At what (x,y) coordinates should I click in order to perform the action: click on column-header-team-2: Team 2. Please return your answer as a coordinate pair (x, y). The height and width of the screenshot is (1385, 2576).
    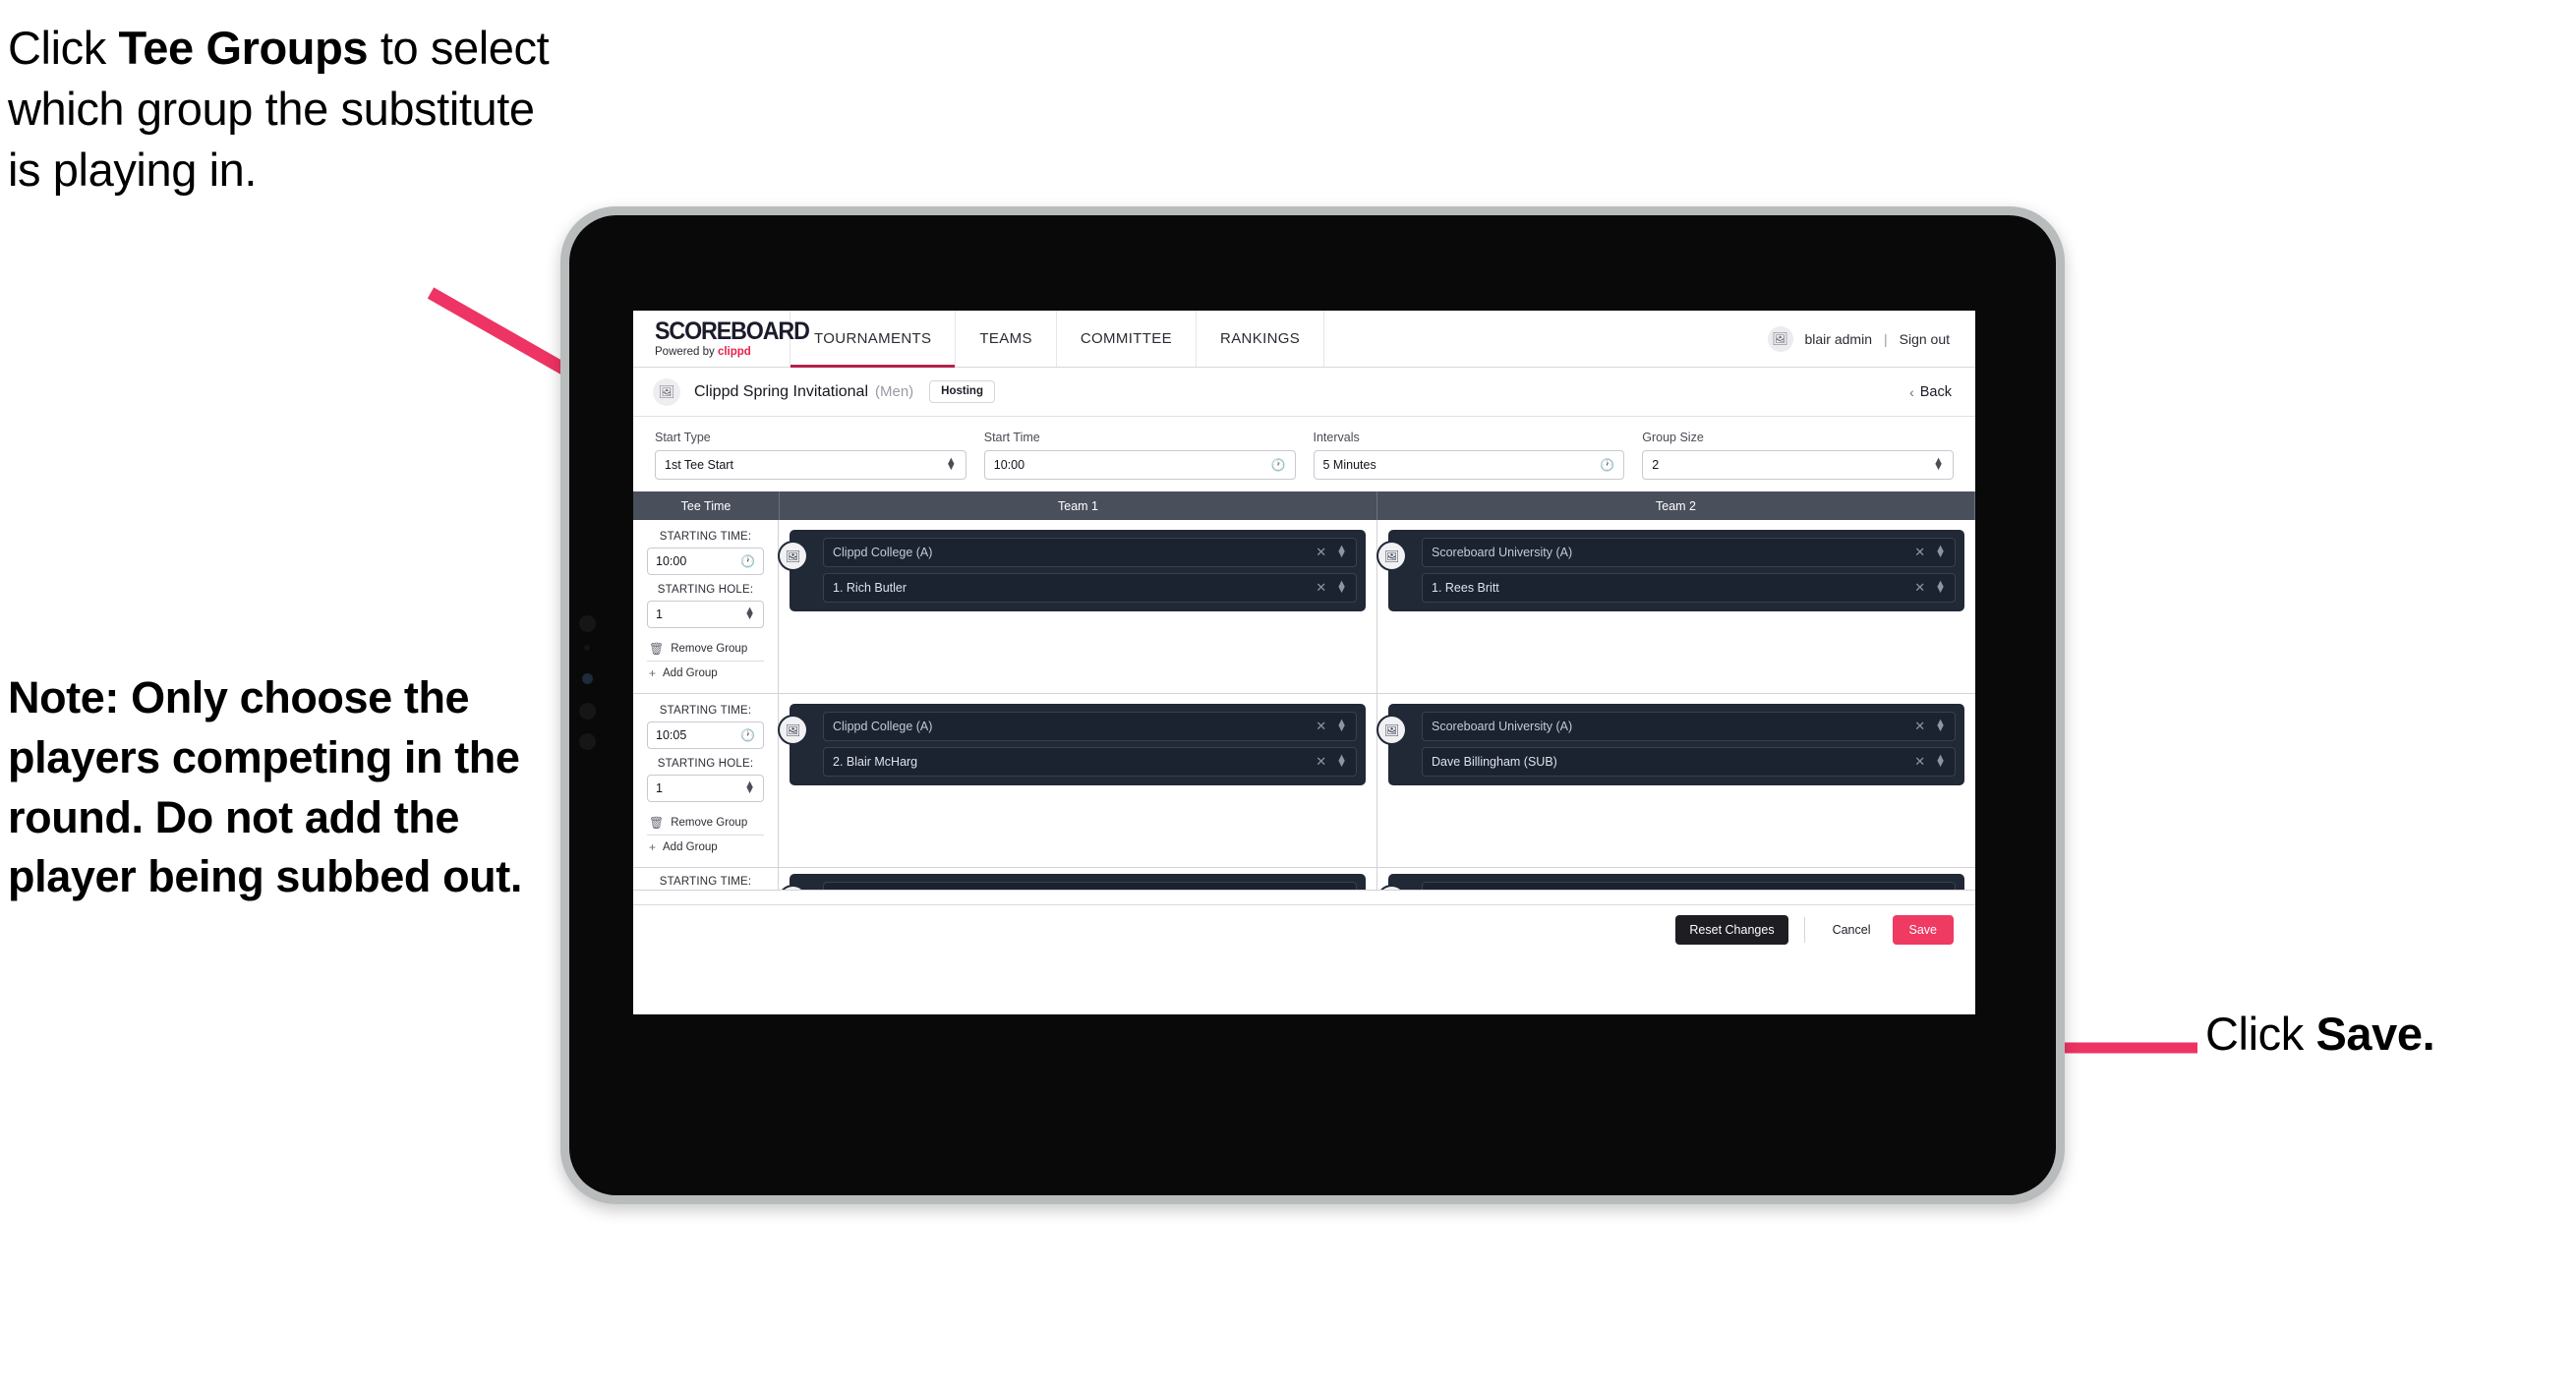
    Looking at the image, I should click on (1676, 506).